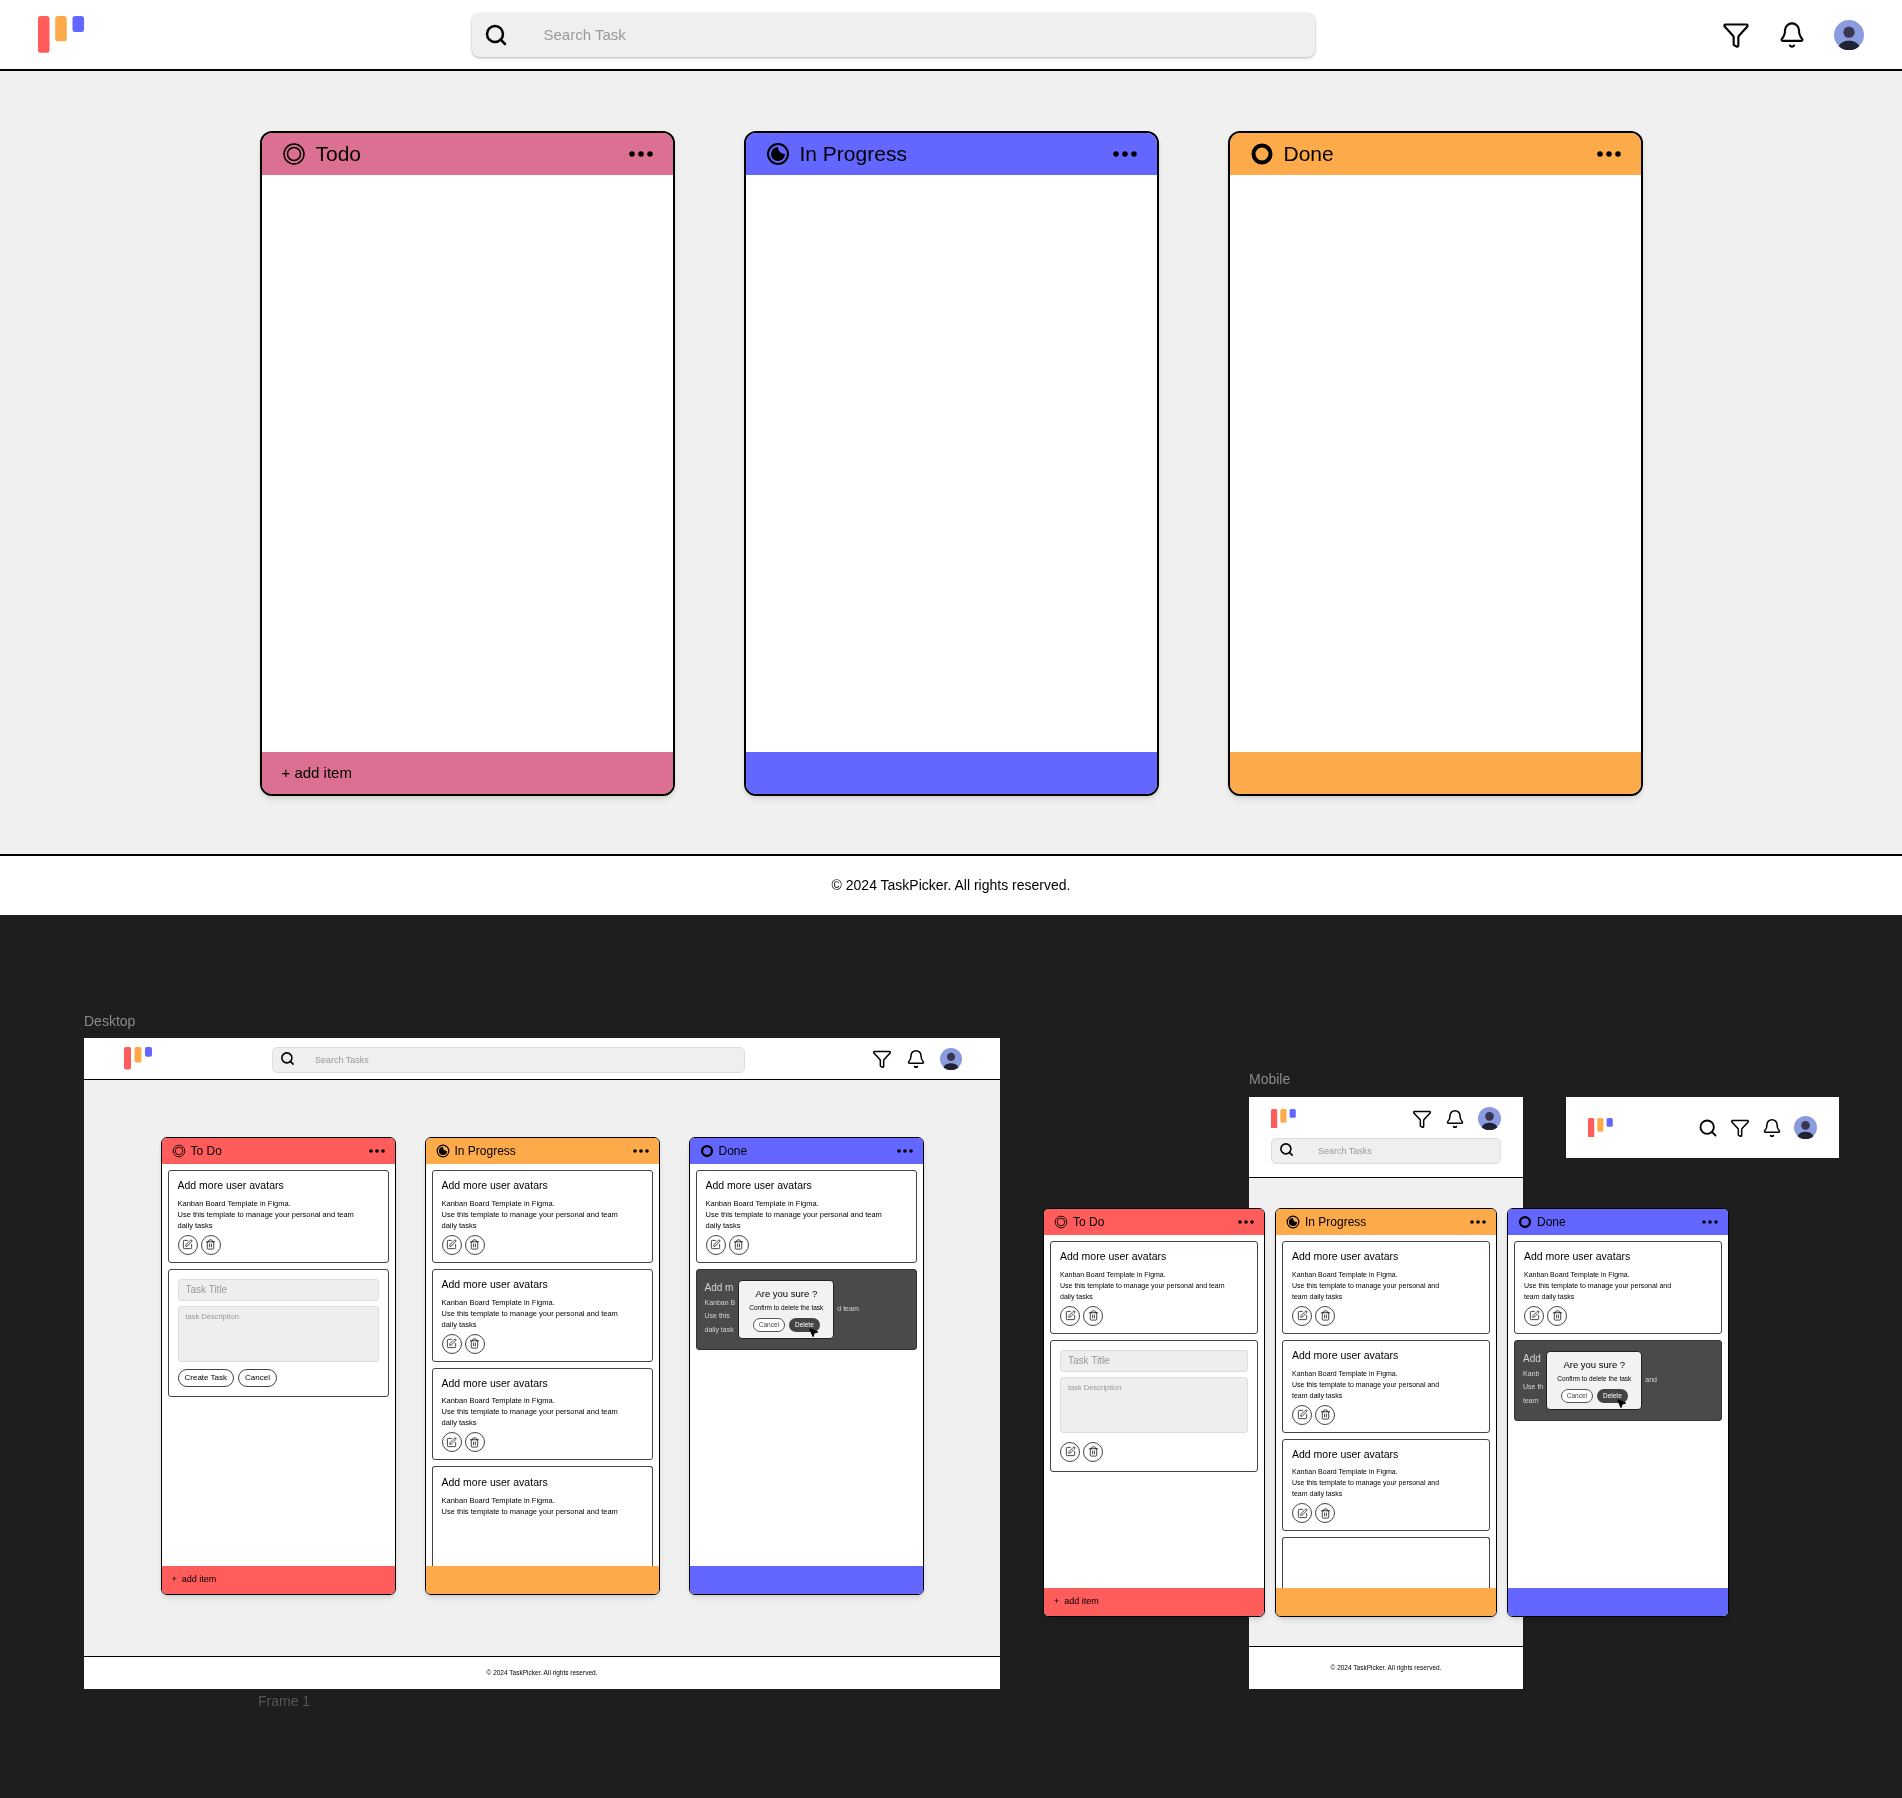  What do you see at coordinates (1270, 1079) in the screenshot?
I see `frame-label: Mobile` at bounding box center [1270, 1079].